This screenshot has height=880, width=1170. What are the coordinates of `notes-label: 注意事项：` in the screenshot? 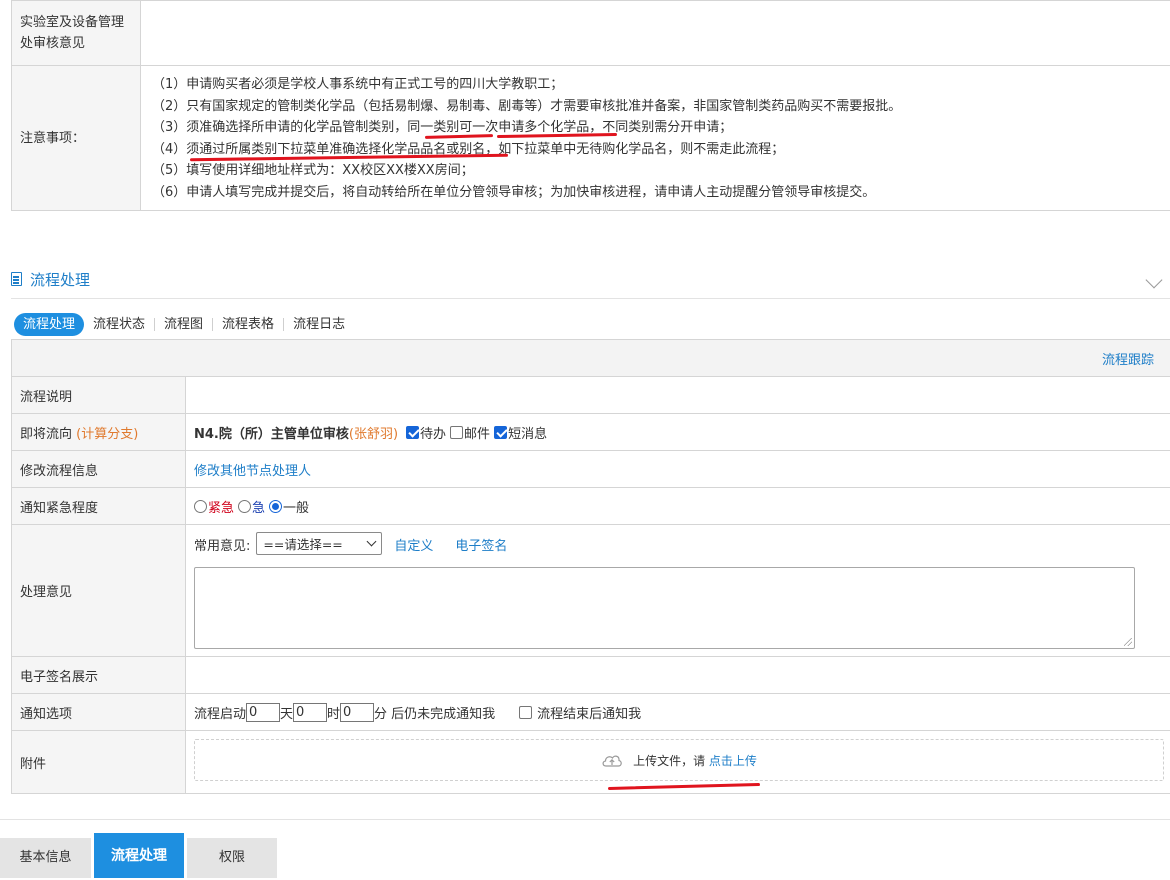 It's located at (76, 138).